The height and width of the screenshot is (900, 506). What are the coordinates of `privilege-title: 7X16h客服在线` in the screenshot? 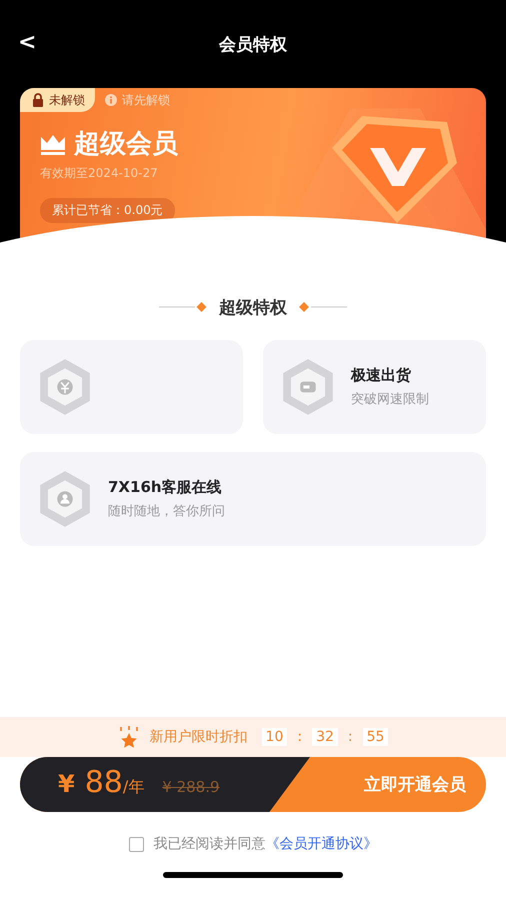 It's located at (165, 487).